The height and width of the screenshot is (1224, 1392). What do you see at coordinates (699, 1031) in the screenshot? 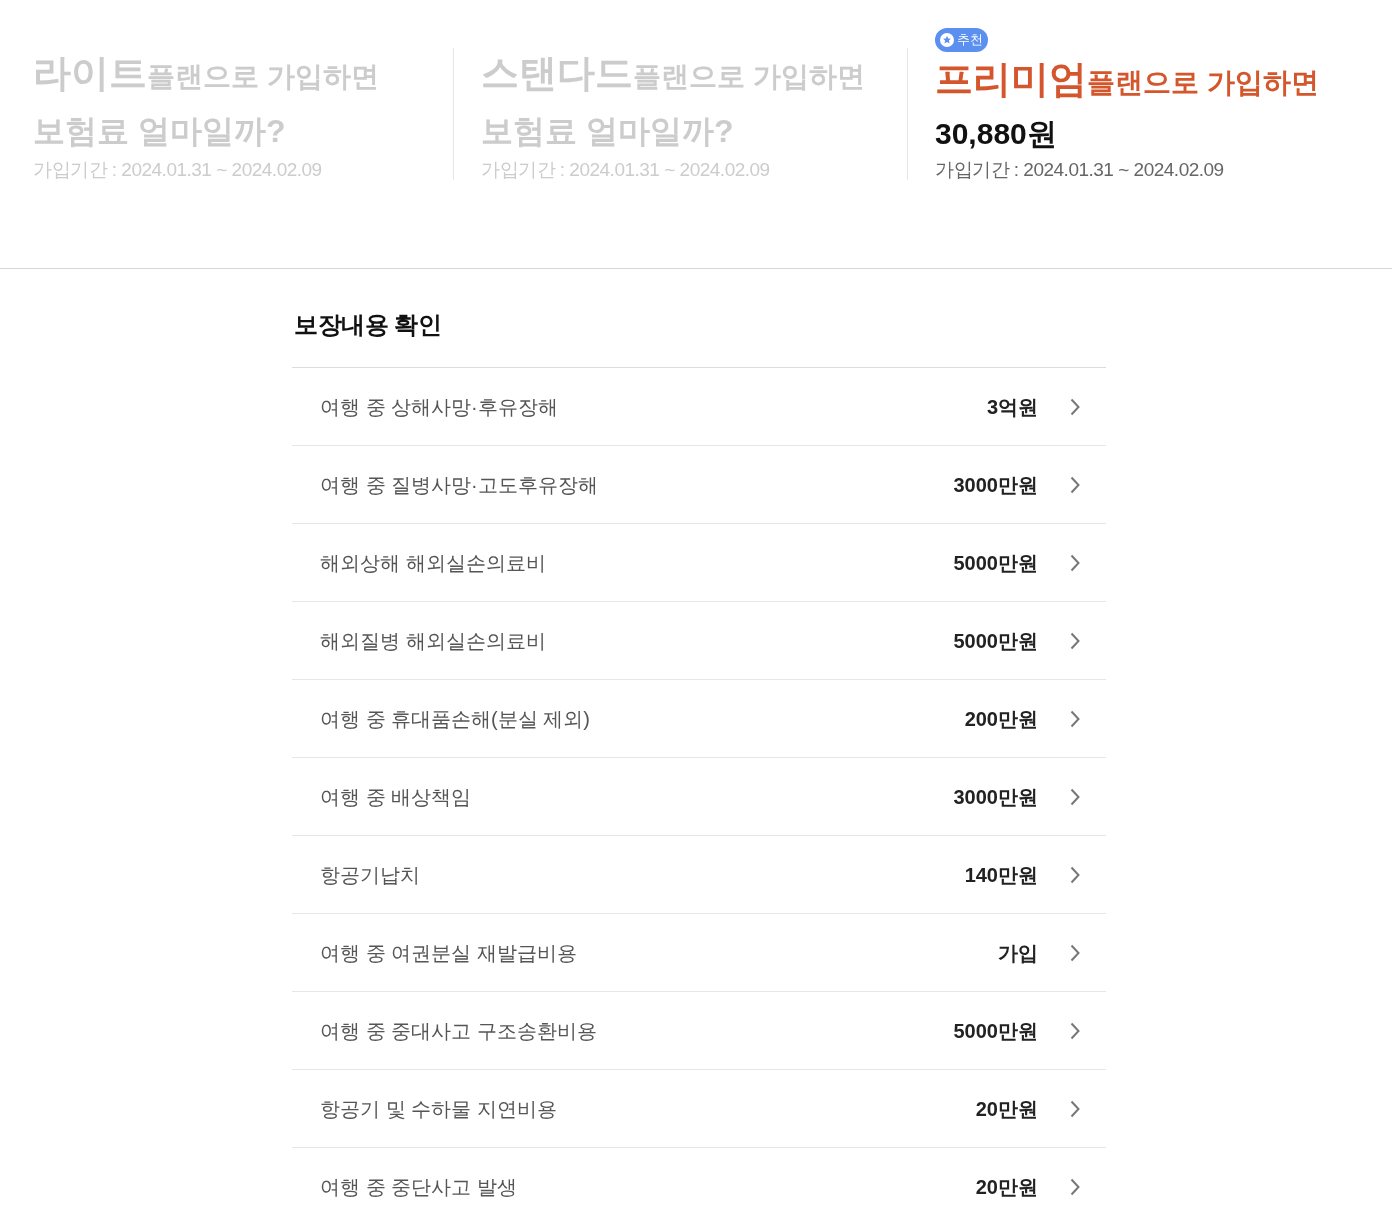
I see `coverage-row: 여행 중 중대사고 구조송환비용 5000만원` at bounding box center [699, 1031].